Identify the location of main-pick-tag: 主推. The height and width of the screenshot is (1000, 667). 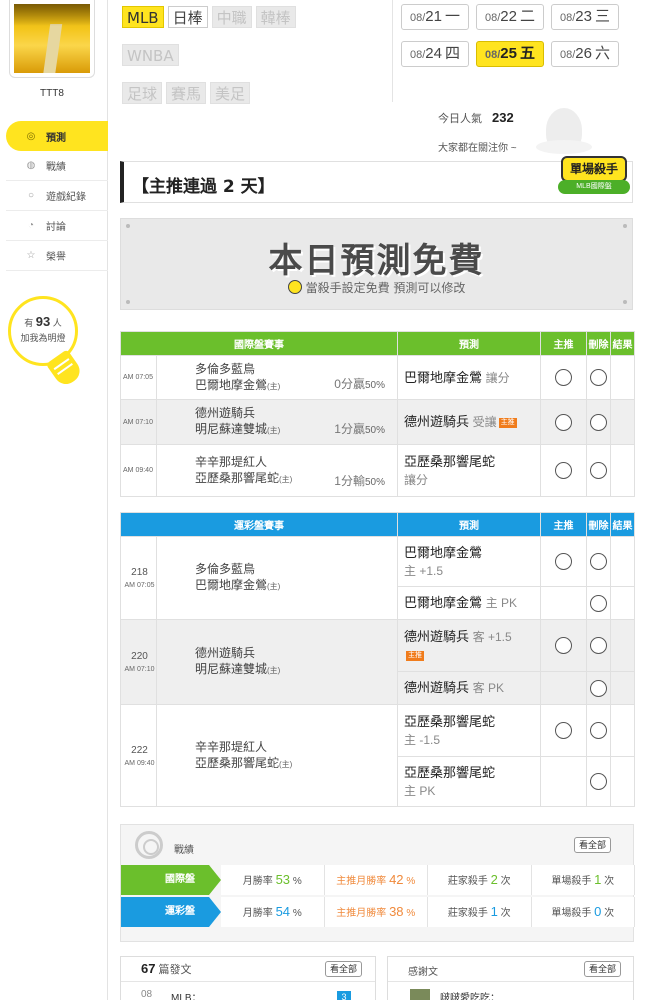
(415, 655).